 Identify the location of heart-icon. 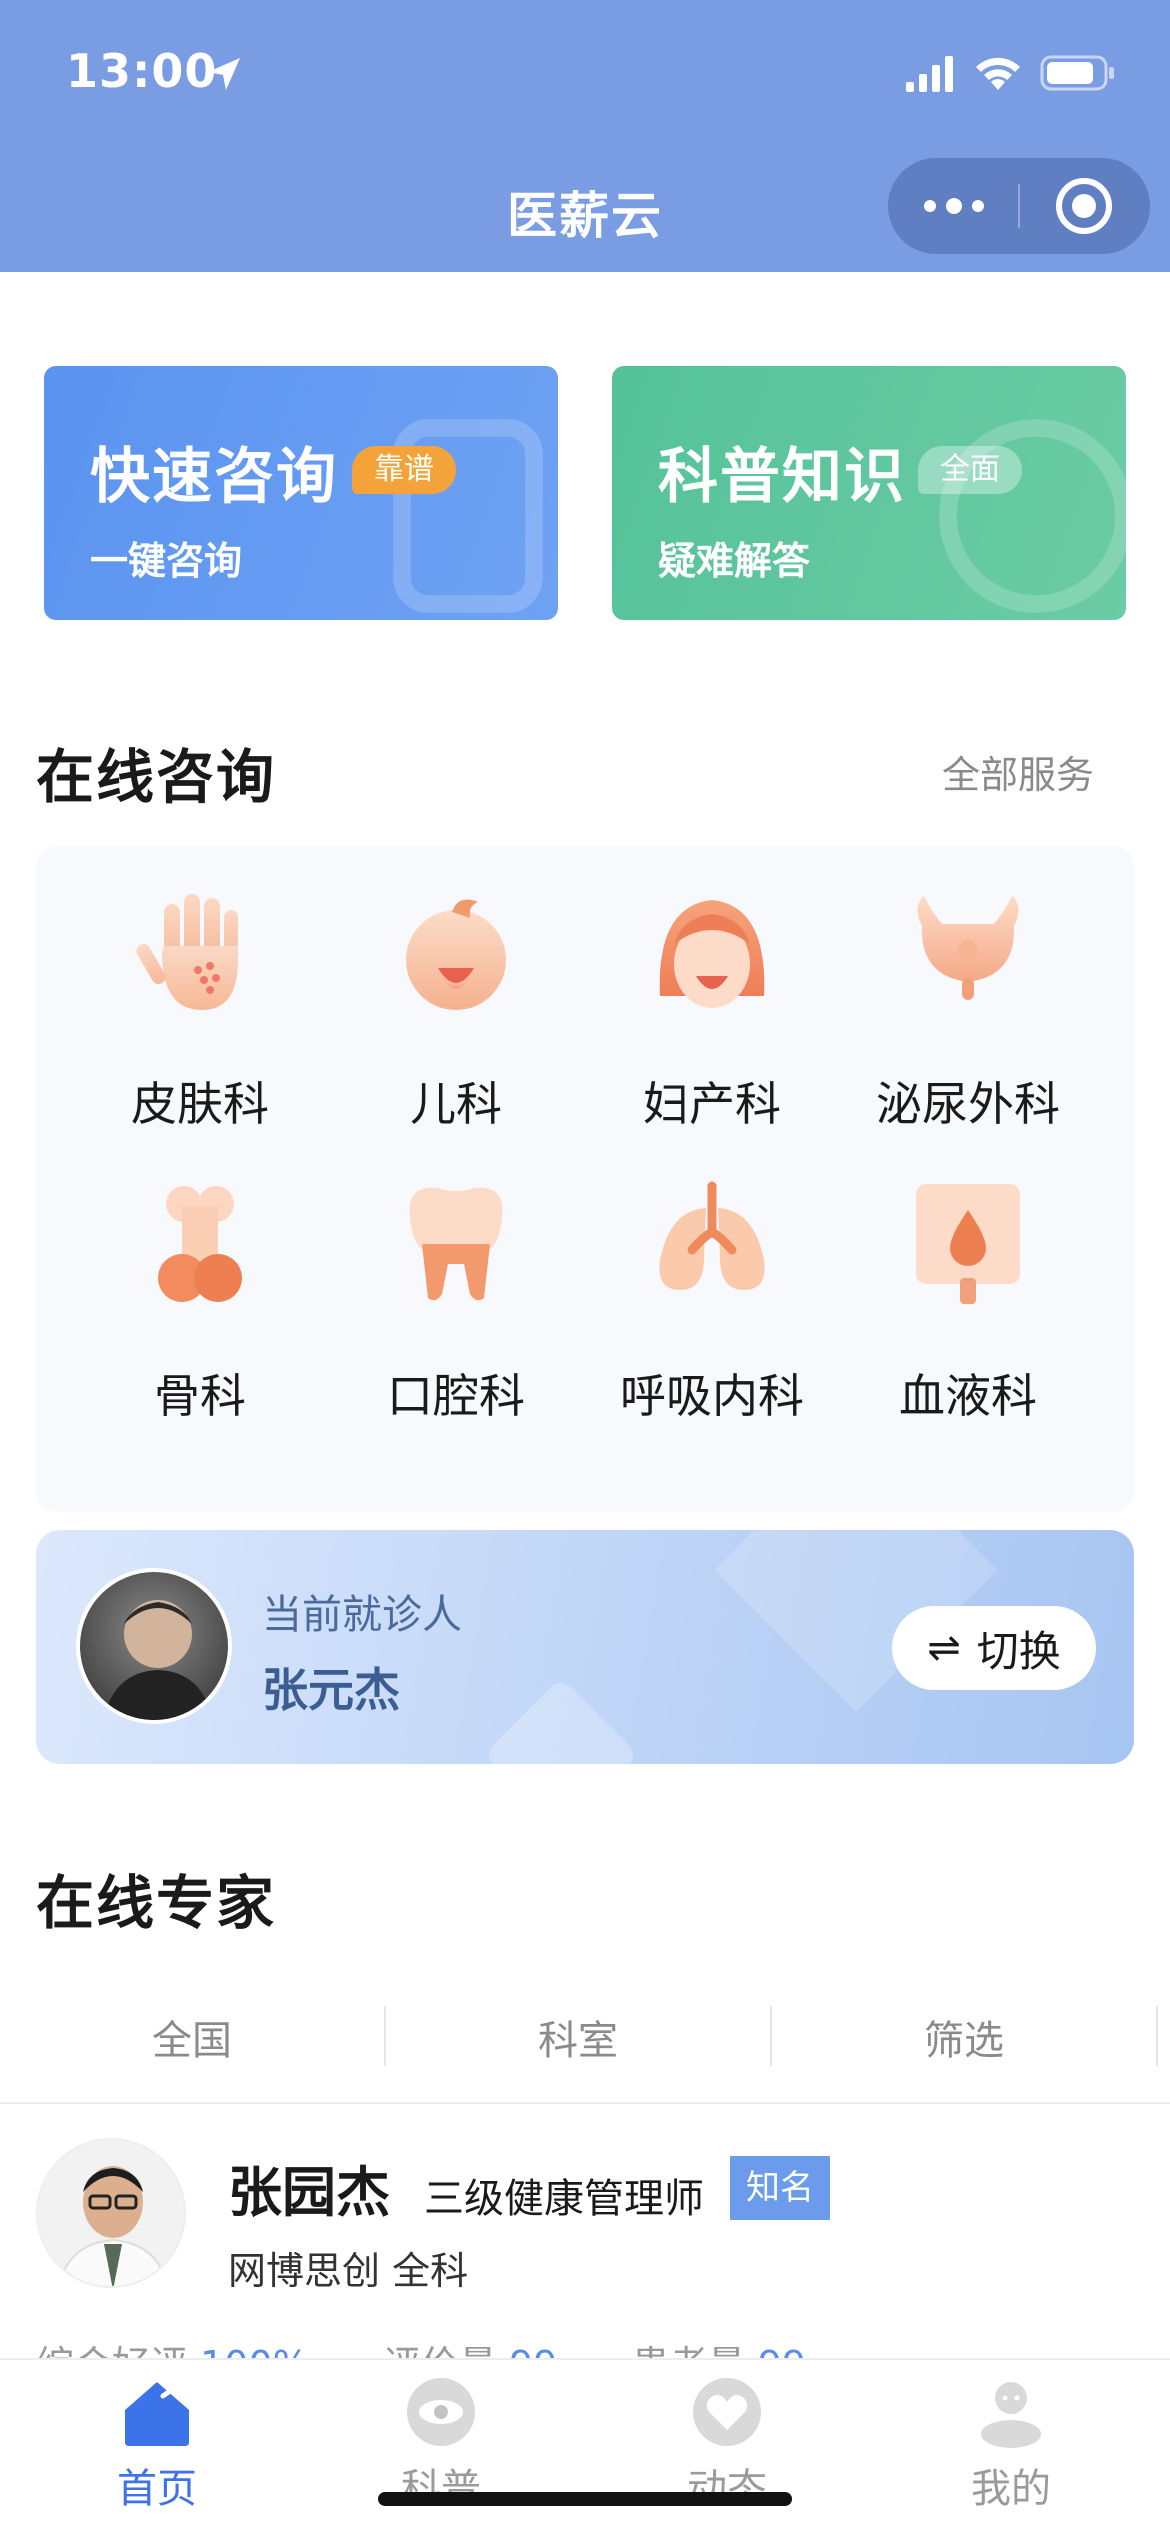
(727, 2412).